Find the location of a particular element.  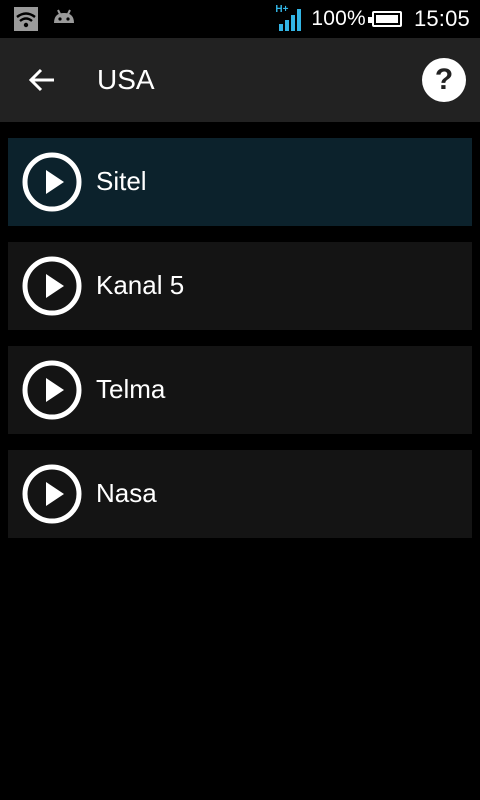

channel-label: Sitel is located at coordinates (121, 181).